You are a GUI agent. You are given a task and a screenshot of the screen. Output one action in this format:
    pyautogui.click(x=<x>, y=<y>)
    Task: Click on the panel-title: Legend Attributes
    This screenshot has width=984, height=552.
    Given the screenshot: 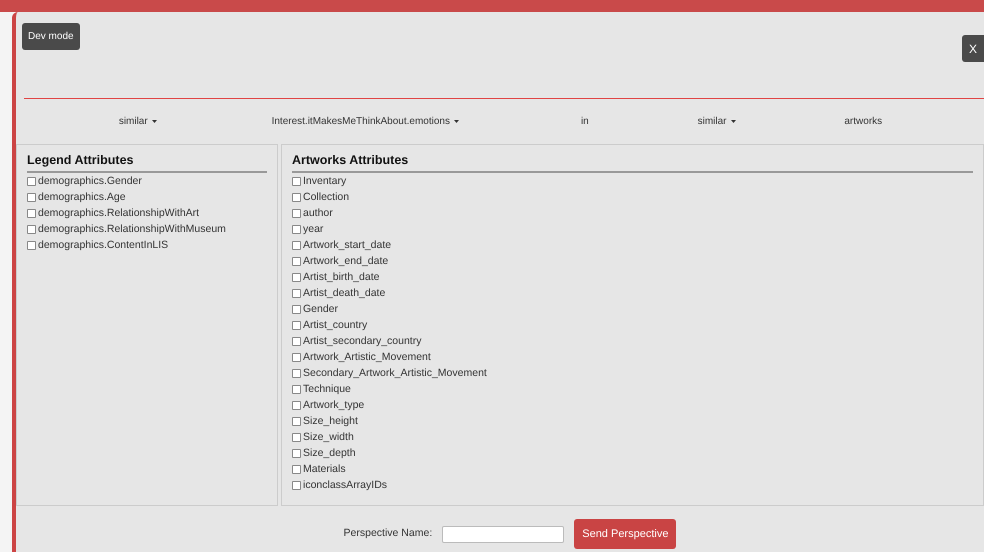 What is the action you would take?
    pyautogui.click(x=147, y=162)
    